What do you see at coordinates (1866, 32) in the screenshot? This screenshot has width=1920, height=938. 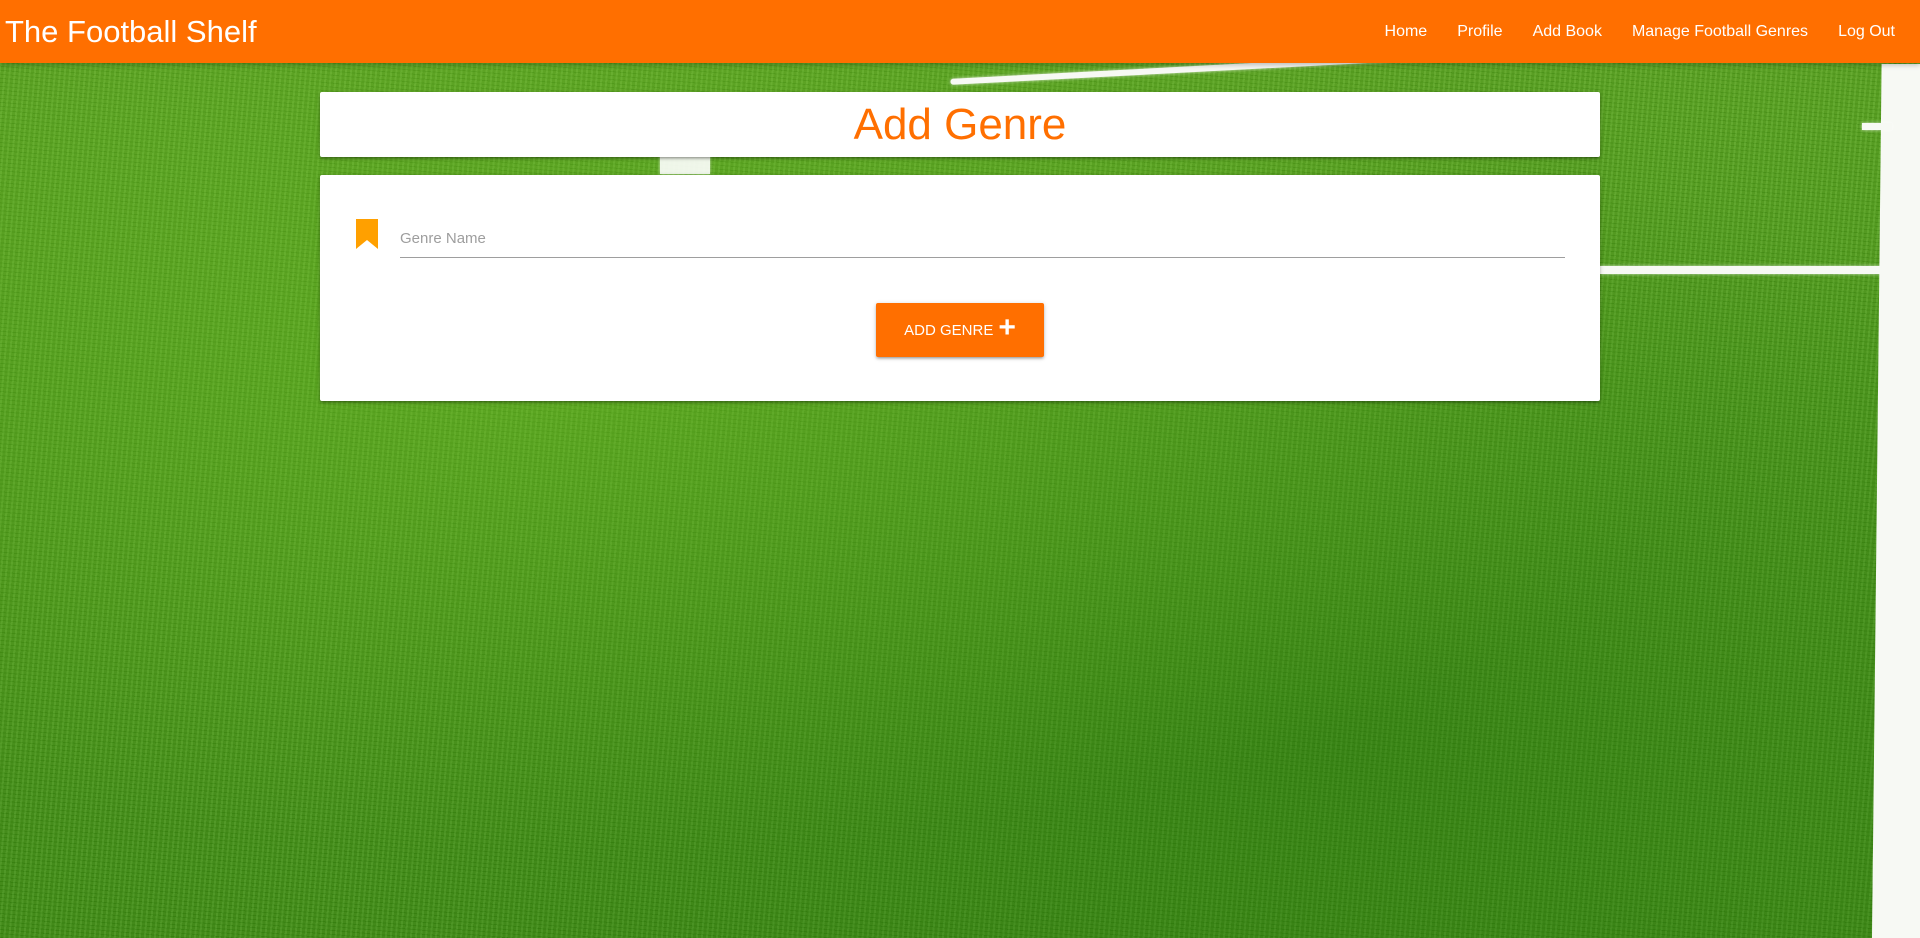 I see `nav-link-log-out: Log Out` at bounding box center [1866, 32].